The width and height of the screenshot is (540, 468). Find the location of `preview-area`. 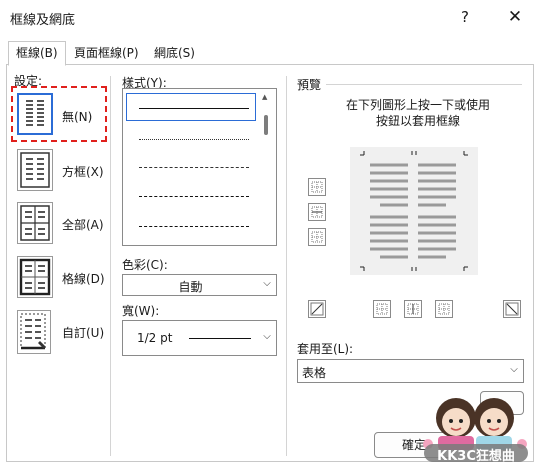

preview-area is located at coordinates (414, 211).